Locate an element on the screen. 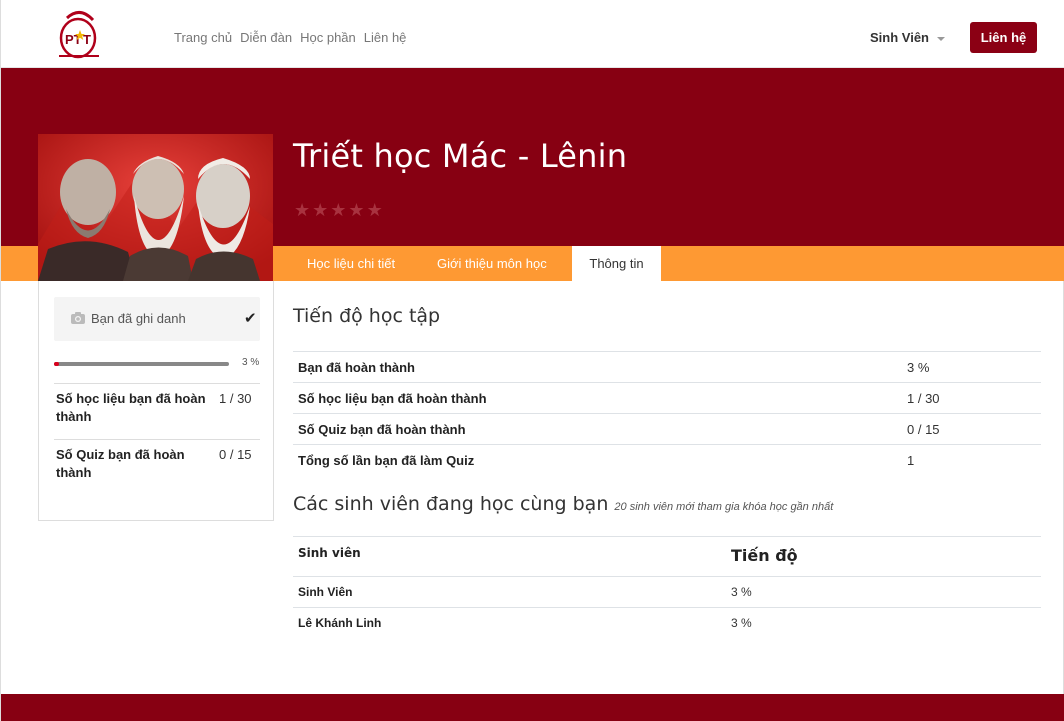 Image resolution: width=1064 pixels, height=721 pixels. nav-links: Trang chủ Diễn đàn Học phần Liên hệ is located at coordinates (290, 37).